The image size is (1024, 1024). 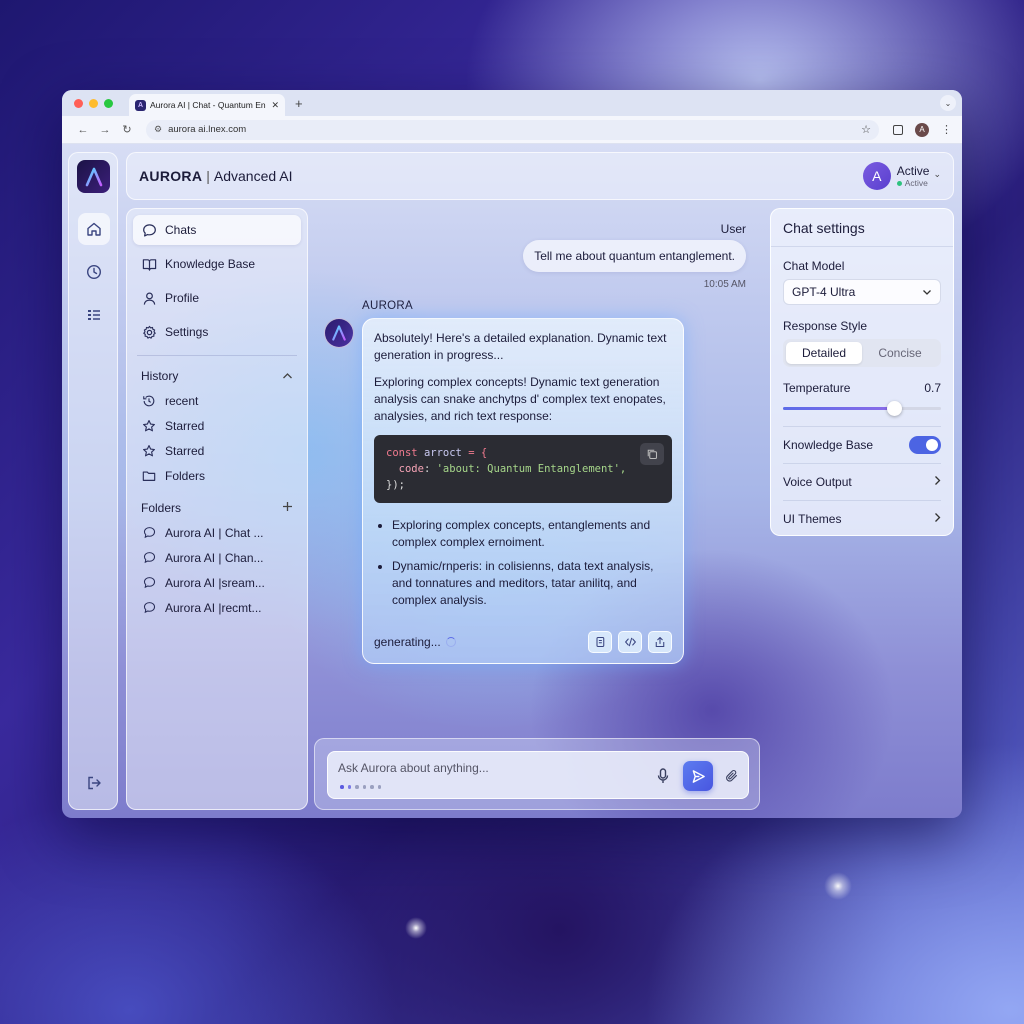 What do you see at coordinates (217, 376) in the screenshot?
I see `history-section-header: History` at bounding box center [217, 376].